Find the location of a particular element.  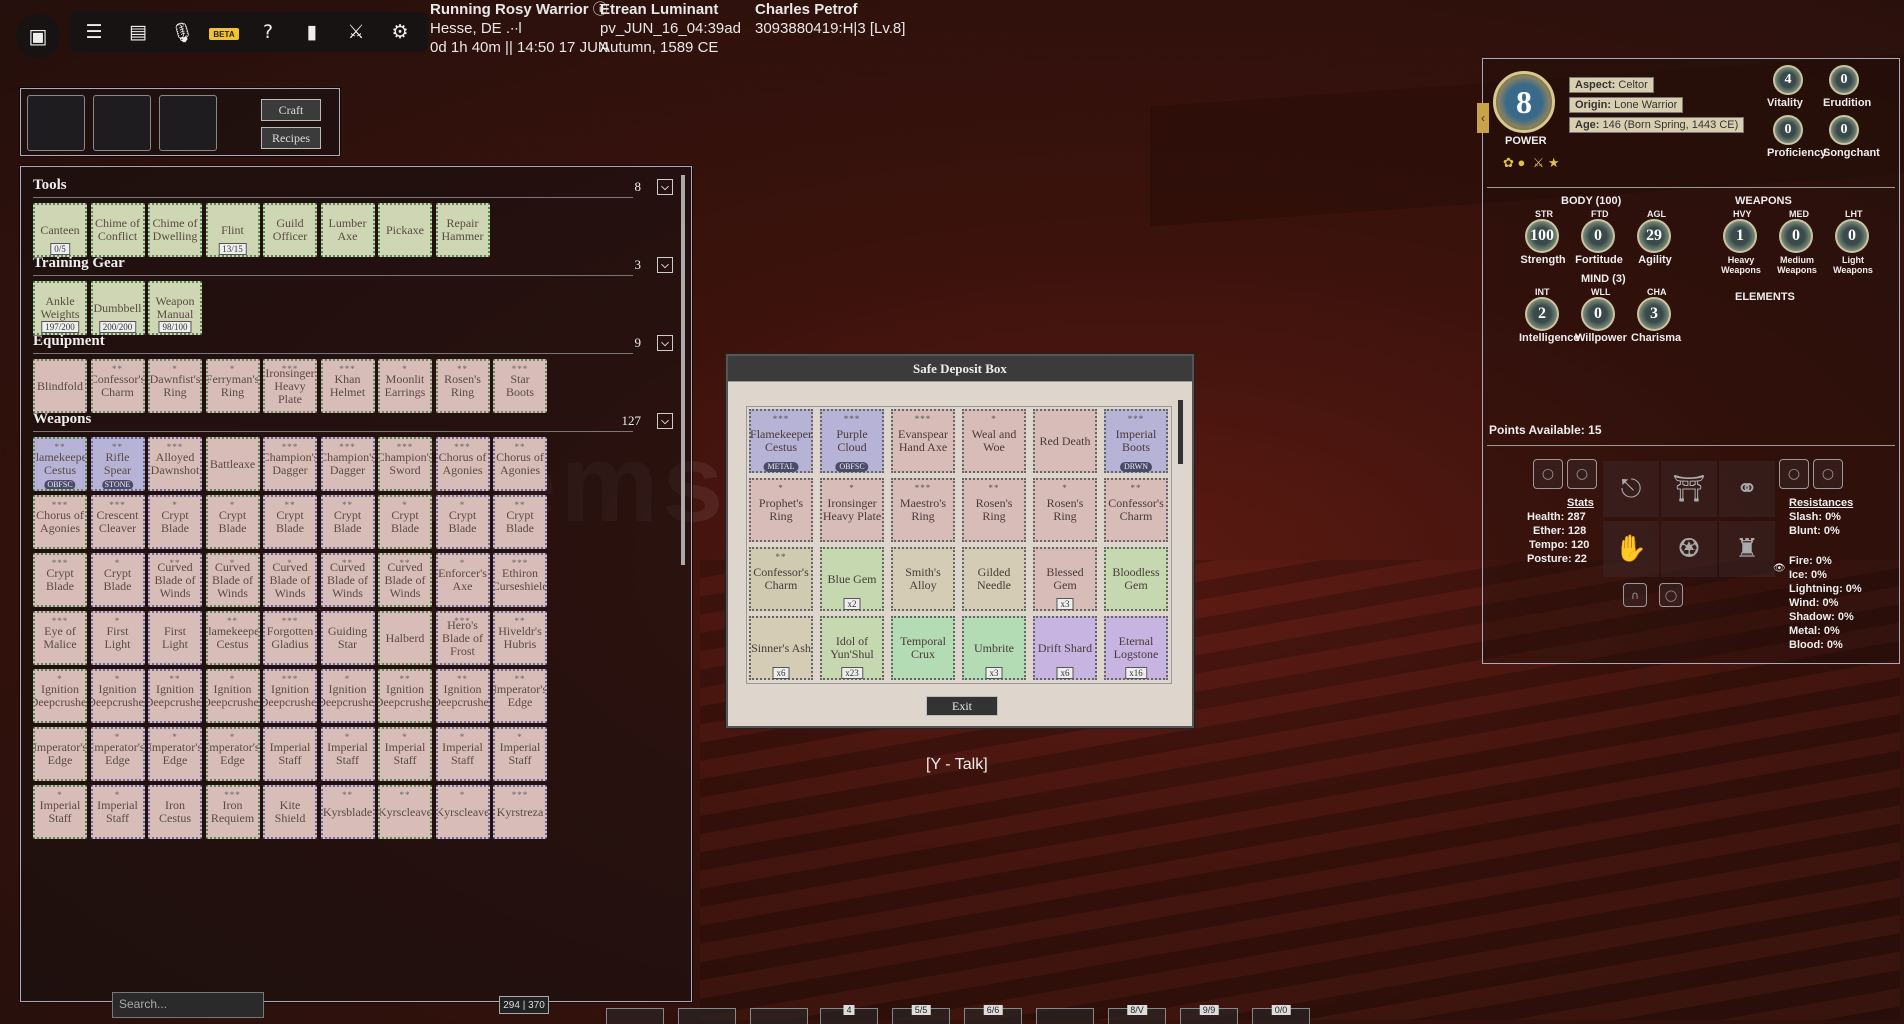

inventory-item: *** Kyrstreza is located at coordinates (520, 812).